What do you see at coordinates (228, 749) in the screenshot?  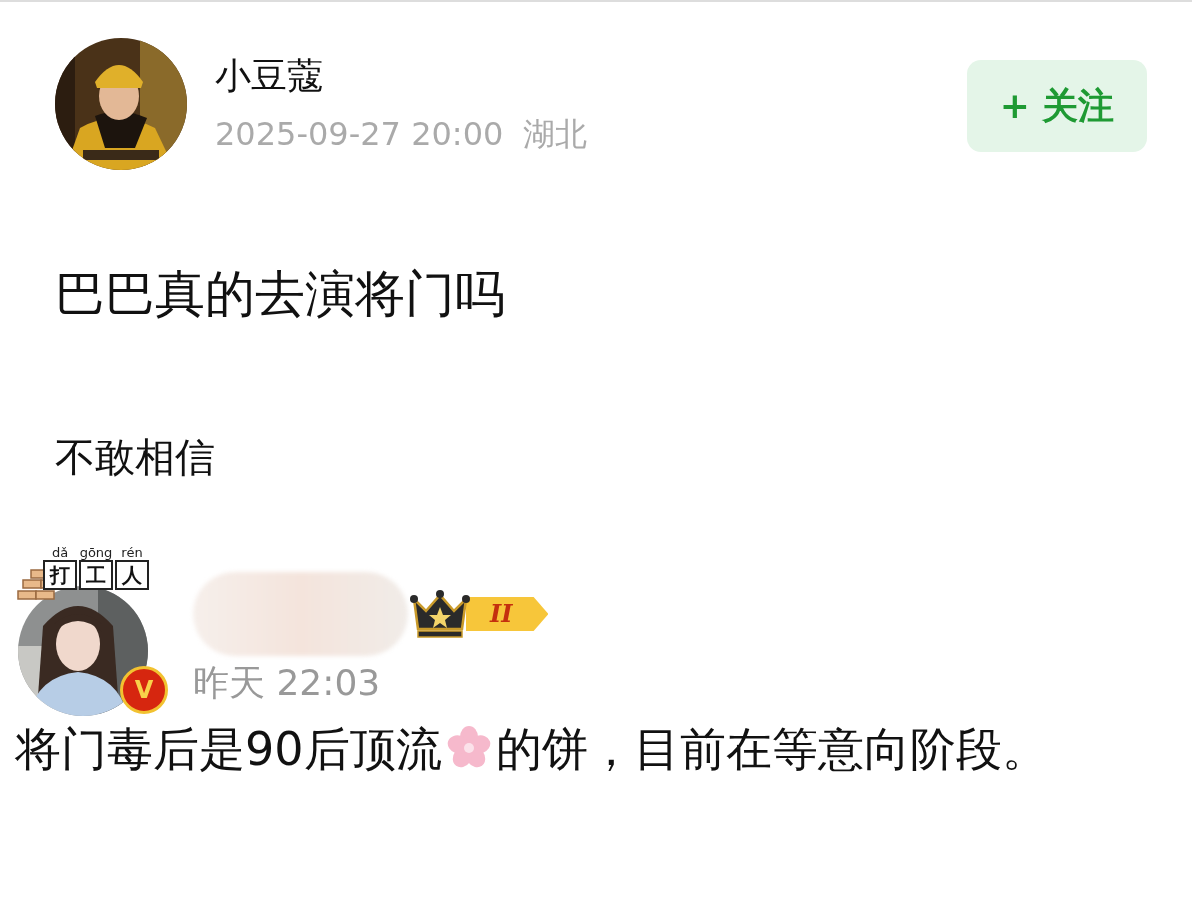 I see `comment-text: 将门毒后是90后顶流` at bounding box center [228, 749].